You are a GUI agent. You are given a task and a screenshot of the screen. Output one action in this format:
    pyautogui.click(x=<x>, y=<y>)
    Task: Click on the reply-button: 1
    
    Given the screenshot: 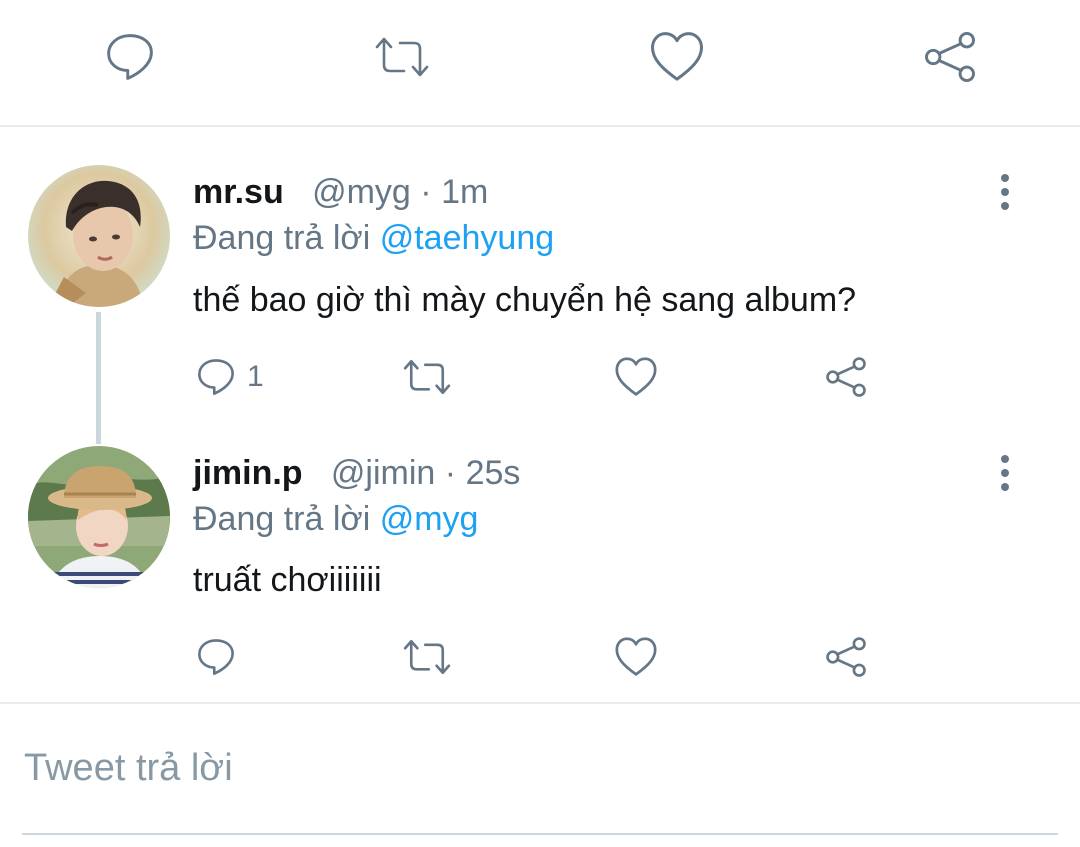 What is the action you would take?
    pyautogui.click(x=229, y=377)
    